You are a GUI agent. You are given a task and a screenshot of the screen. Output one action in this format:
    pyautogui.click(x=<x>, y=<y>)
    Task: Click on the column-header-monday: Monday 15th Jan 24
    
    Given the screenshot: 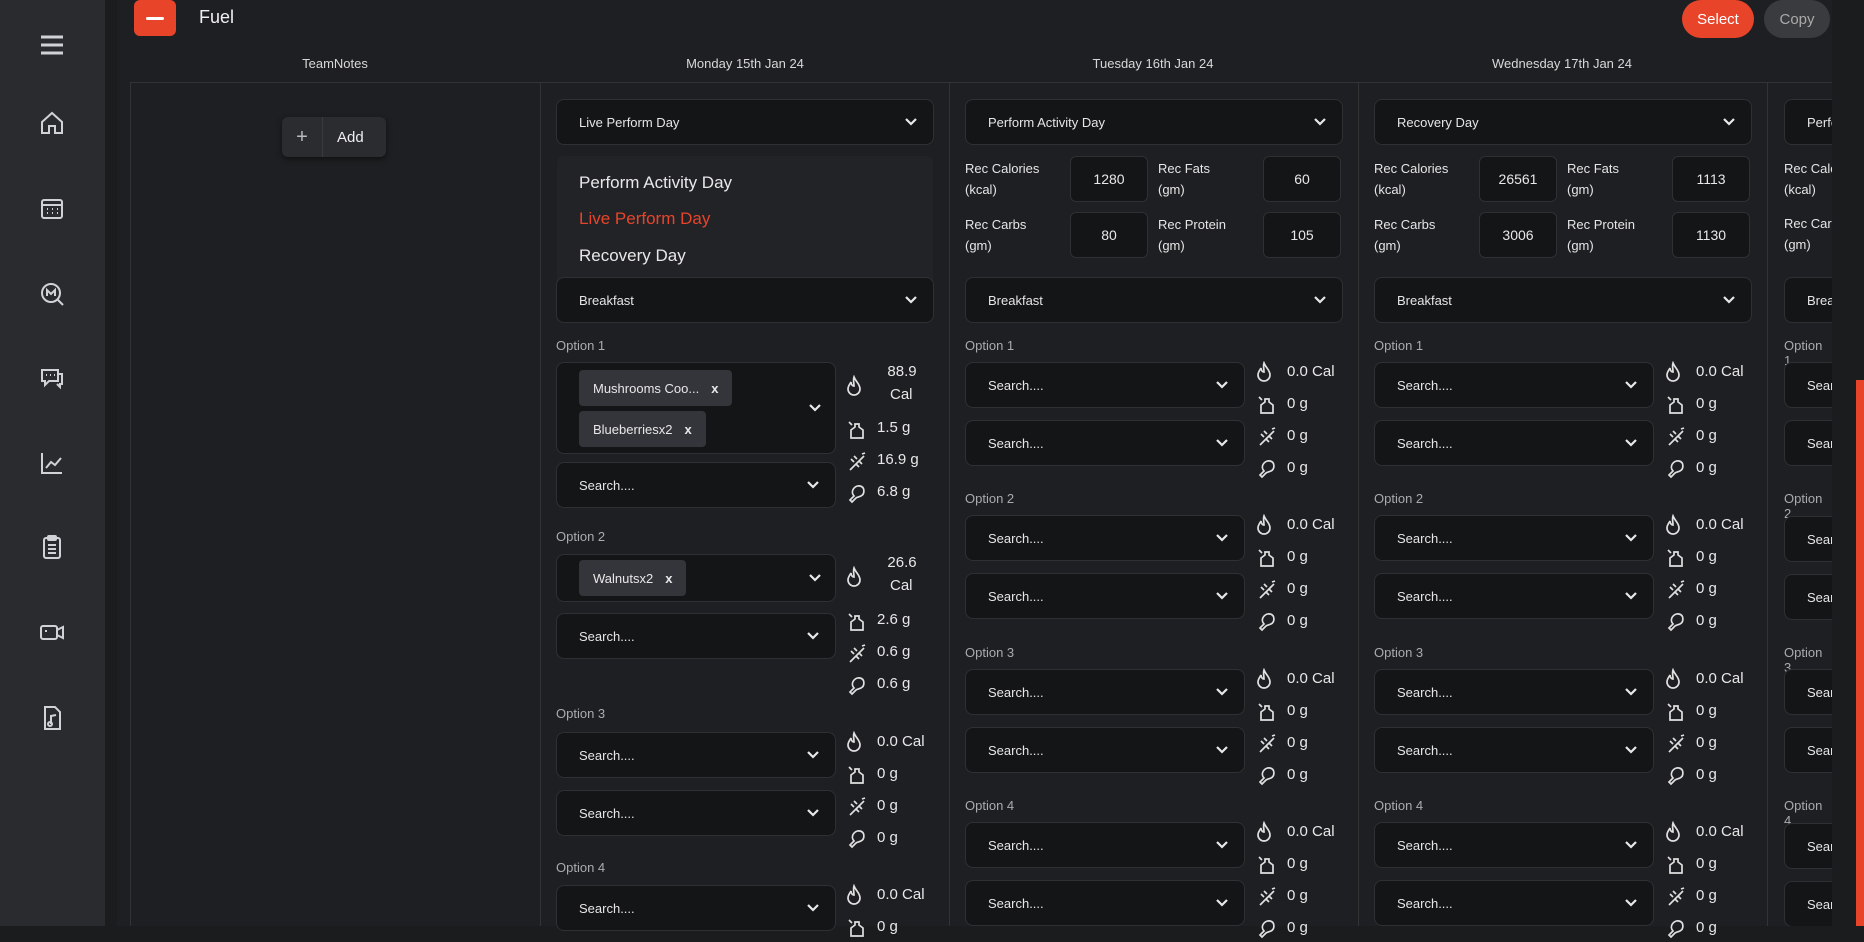 What is the action you would take?
    pyautogui.click(x=745, y=63)
    